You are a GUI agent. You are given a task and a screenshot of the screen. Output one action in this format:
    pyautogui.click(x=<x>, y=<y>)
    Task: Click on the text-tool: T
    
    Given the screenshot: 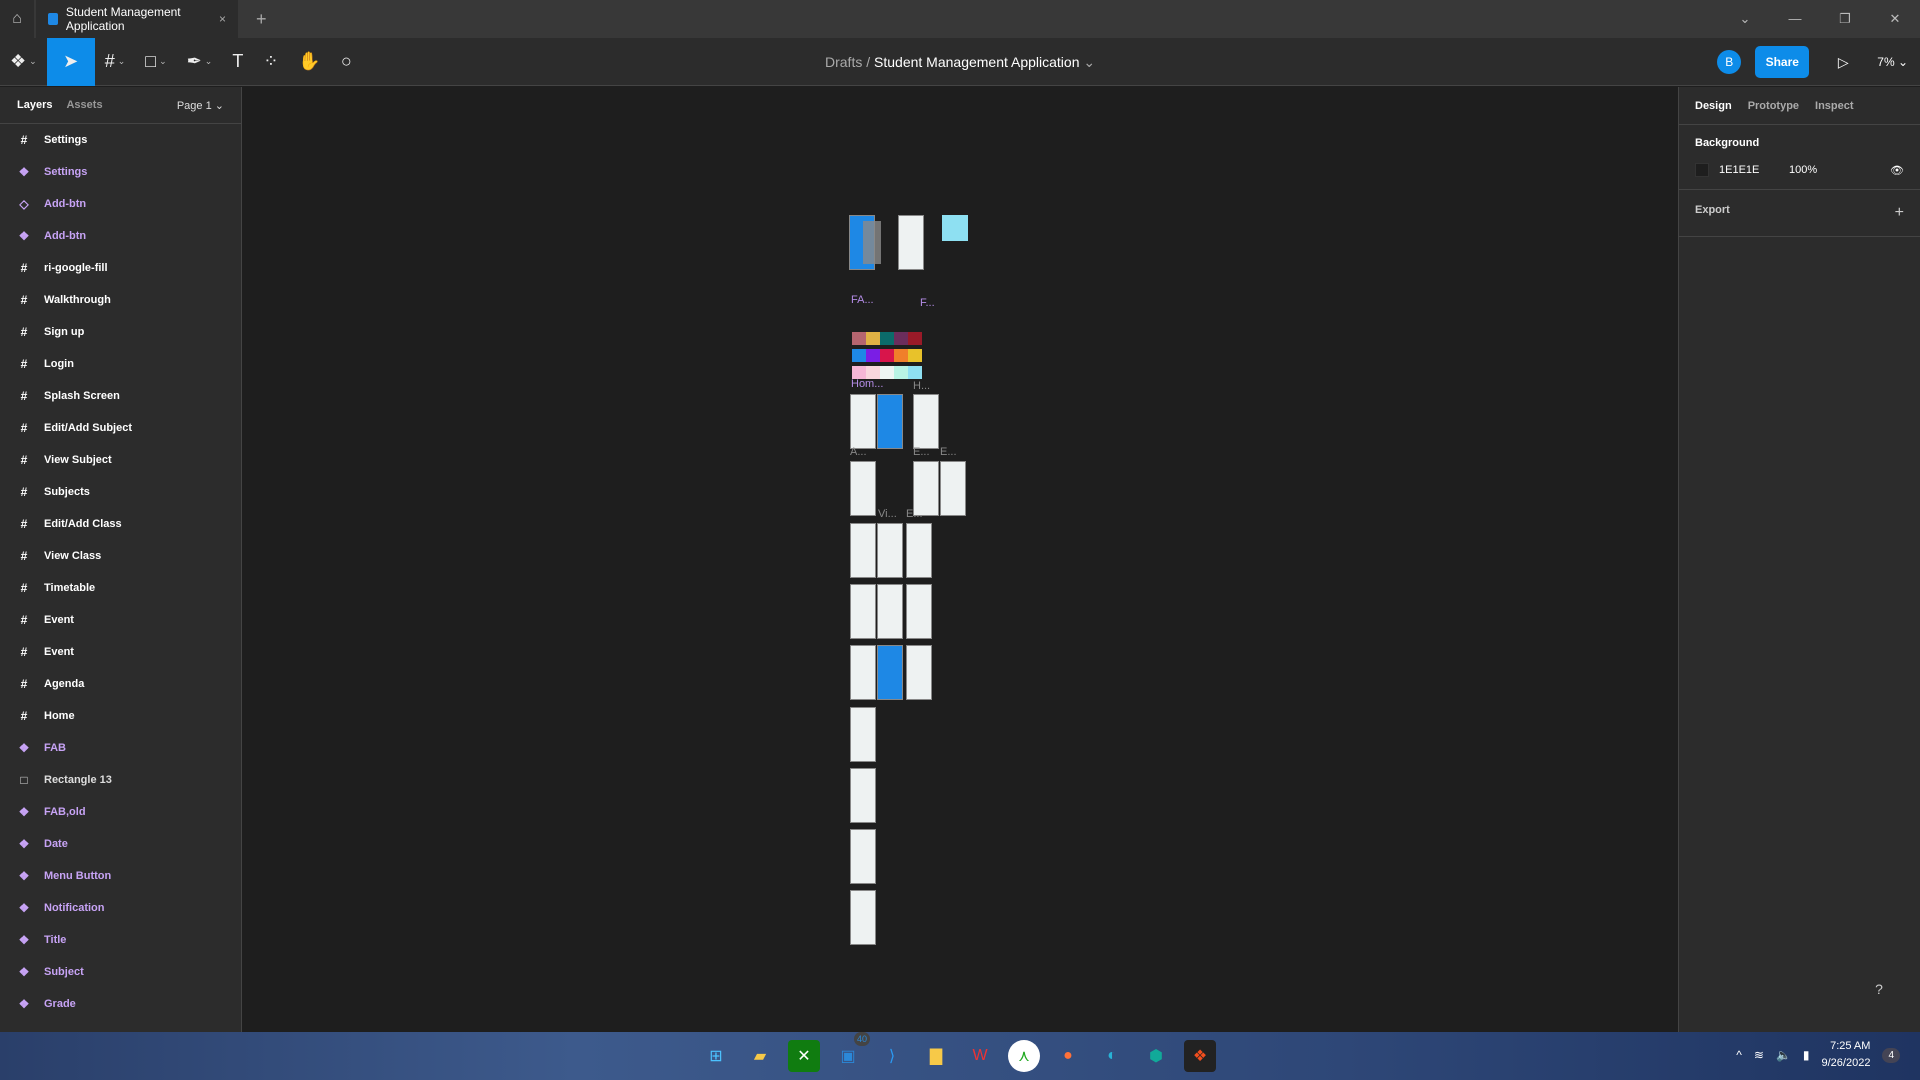 What is the action you would take?
    pyautogui.click(x=237, y=62)
    